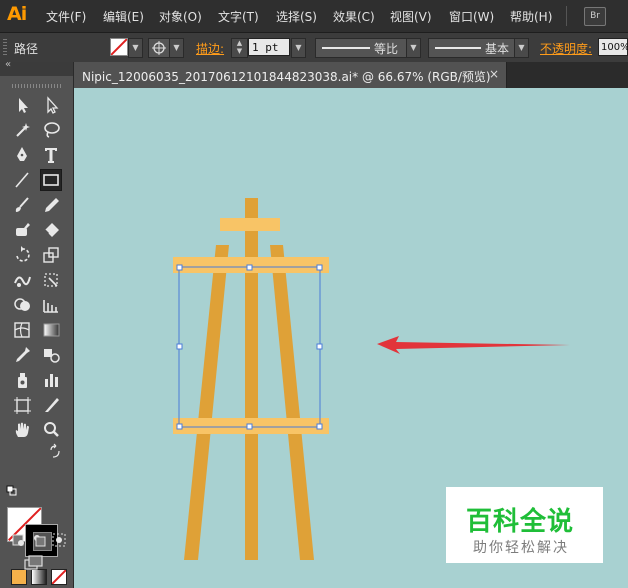  What do you see at coordinates (39, 540) in the screenshot?
I see `draw-behind-icon` at bounding box center [39, 540].